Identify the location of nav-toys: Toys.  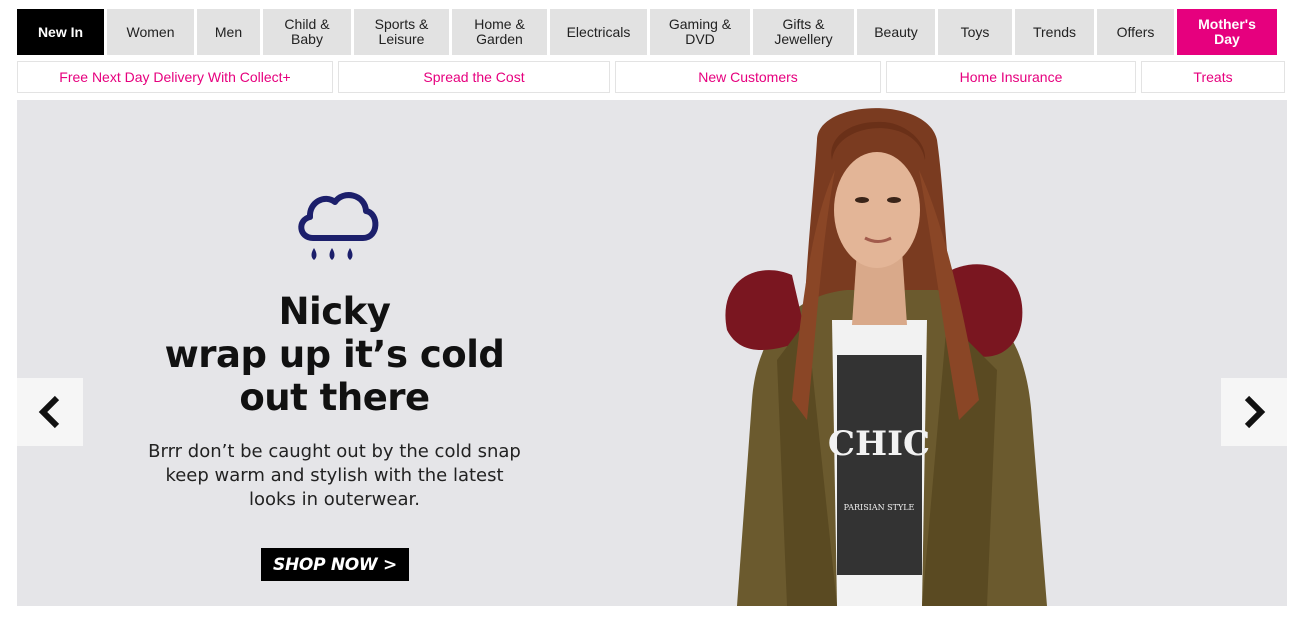
(975, 32).